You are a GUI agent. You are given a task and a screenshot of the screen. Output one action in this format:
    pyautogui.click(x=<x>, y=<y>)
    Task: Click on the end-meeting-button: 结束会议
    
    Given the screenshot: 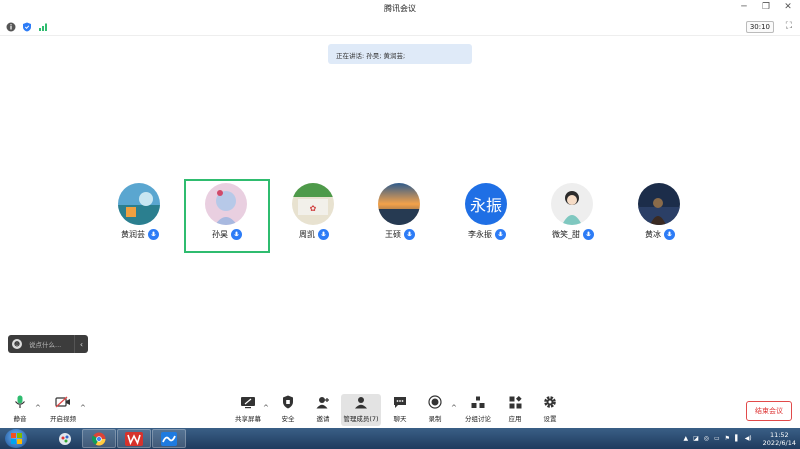 What is the action you would take?
    pyautogui.click(x=769, y=411)
    